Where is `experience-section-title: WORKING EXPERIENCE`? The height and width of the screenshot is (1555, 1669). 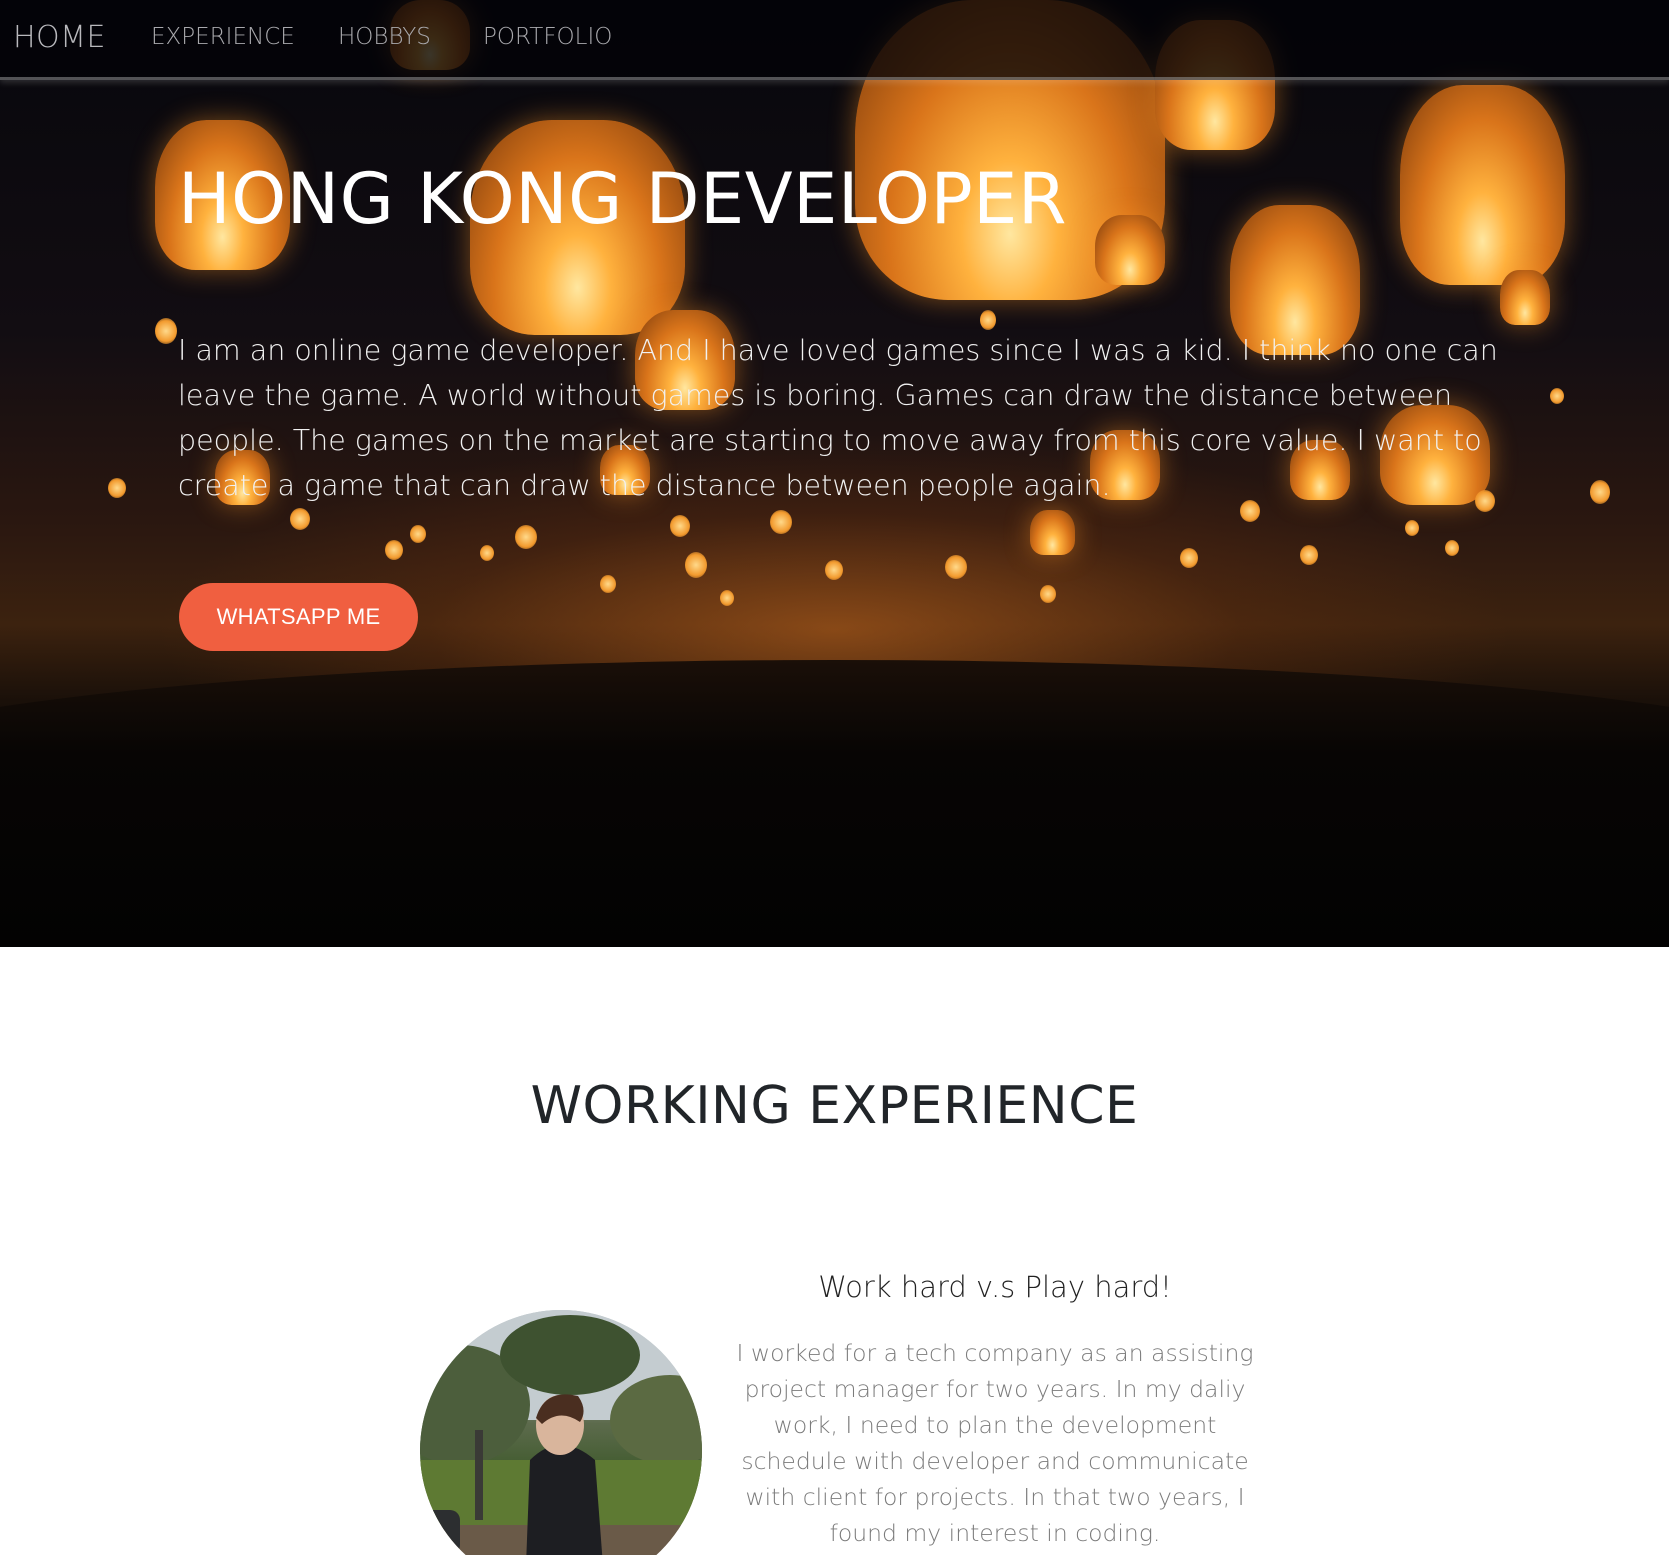
experience-section-title: WORKING EXPERIENCE is located at coordinates (834, 1106).